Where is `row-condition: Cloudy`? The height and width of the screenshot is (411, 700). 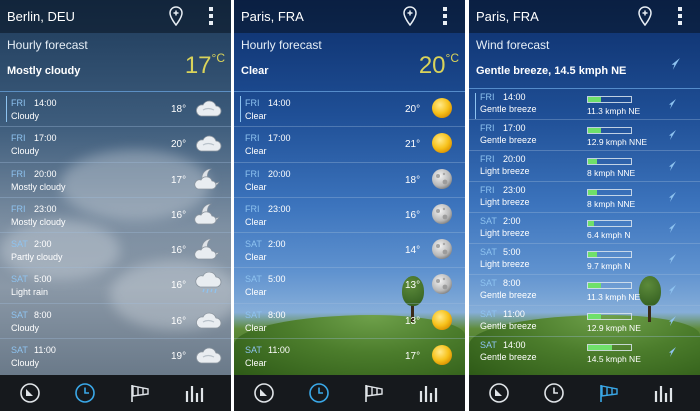 row-condition: Cloudy is located at coordinates (25, 327).